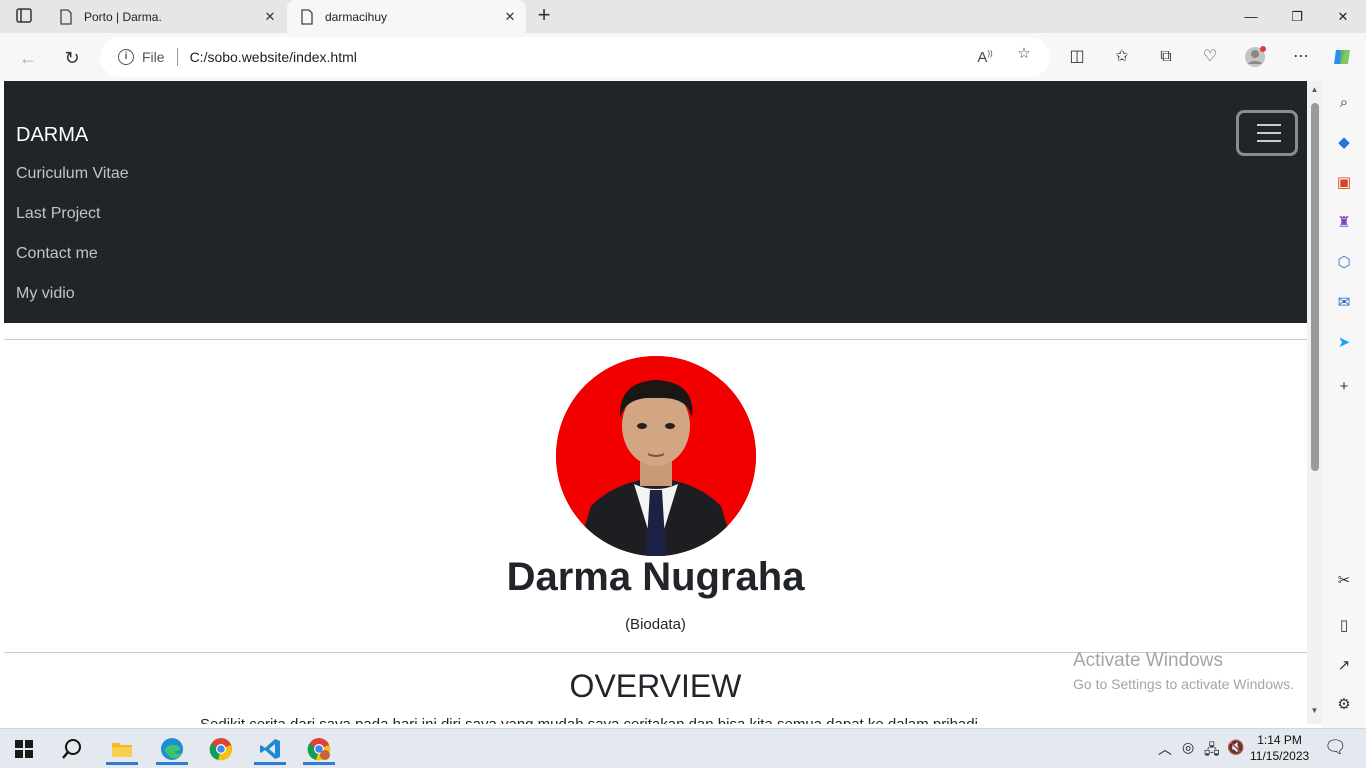 Image resolution: width=1366 pixels, height=768 pixels. Describe the element at coordinates (319, 749) in the screenshot. I see `chrome-profile-icon` at that location.